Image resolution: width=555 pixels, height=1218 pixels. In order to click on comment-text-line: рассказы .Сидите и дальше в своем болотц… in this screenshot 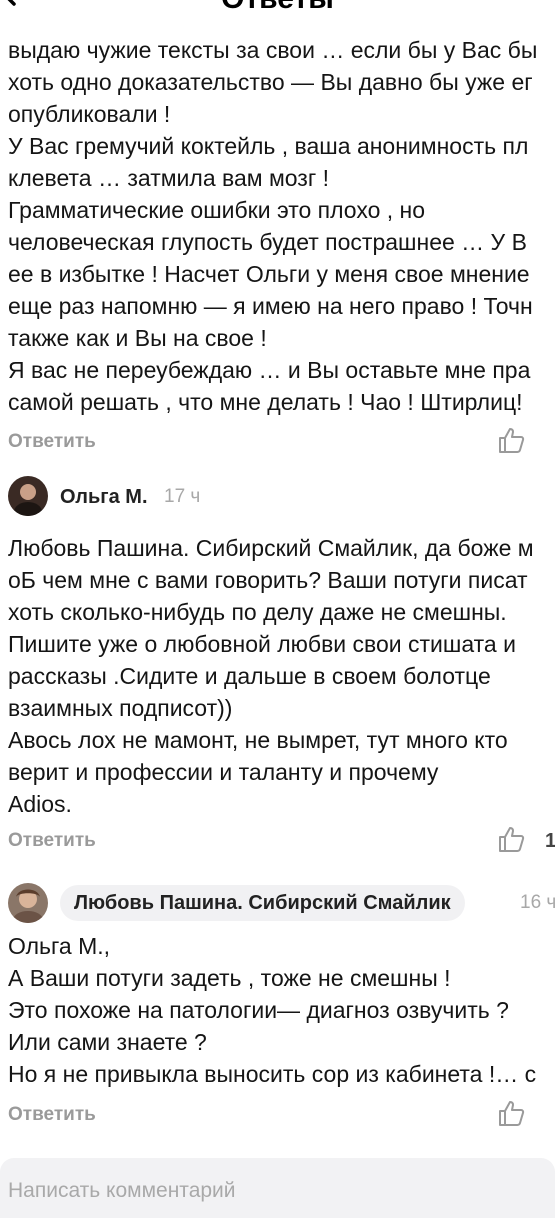, I will do `click(249, 676)`.